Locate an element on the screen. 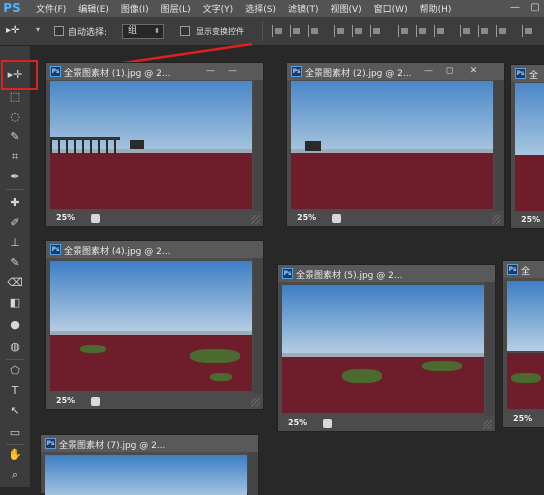 The image size is (544, 495). document-title-bar: Ps 全景图素材 (2).jpg @ 2... — ◻ ✕ is located at coordinates (395, 71).